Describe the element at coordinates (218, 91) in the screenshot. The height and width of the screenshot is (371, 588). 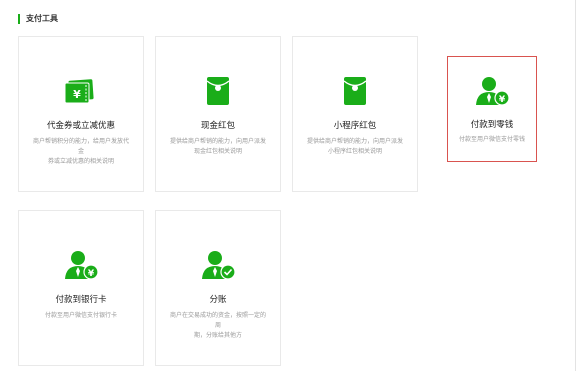
I see `red-packet-icon` at that location.